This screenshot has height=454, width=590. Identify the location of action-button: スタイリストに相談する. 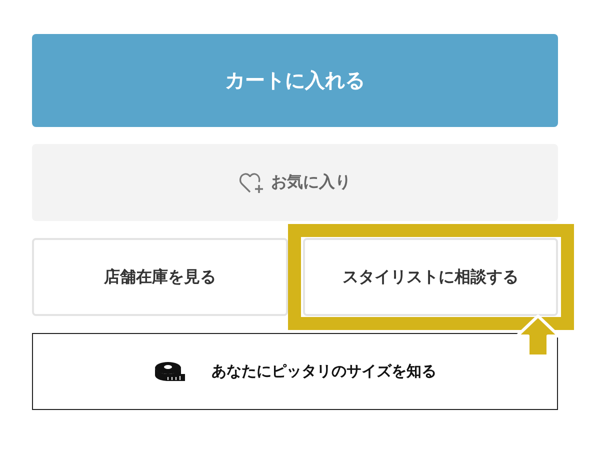
(430, 277).